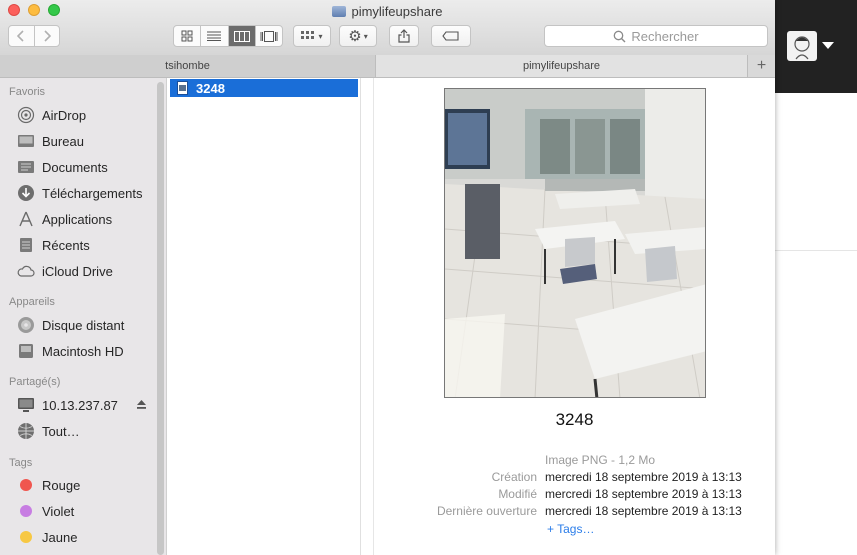  Describe the element at coordinates (620, 36) in the screenshot. I see `search-icon` at that location.